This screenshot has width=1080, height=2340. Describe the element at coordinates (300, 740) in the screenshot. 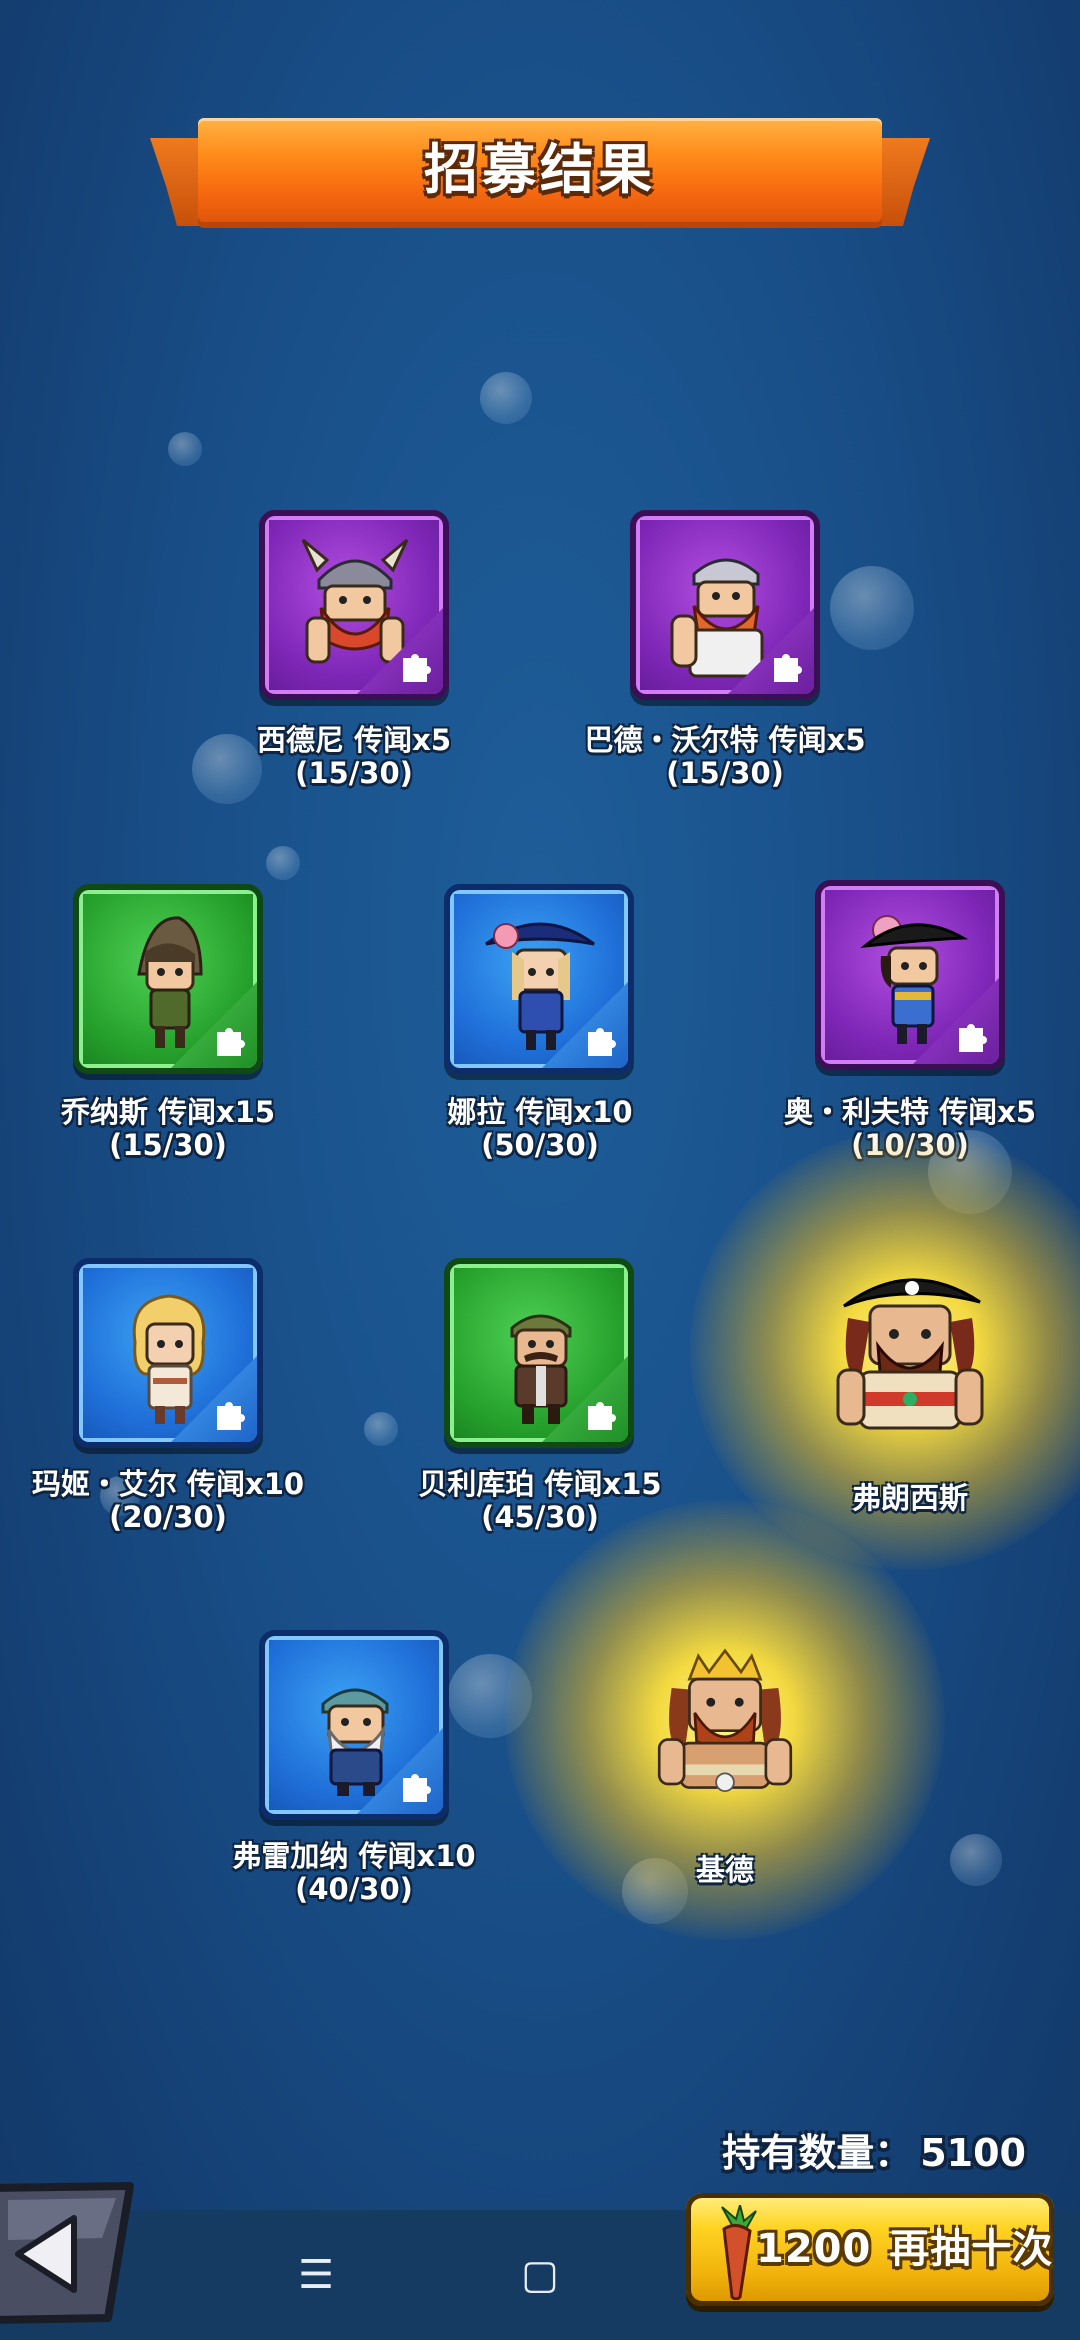

I see `hero-name: 西德尼` at that location.